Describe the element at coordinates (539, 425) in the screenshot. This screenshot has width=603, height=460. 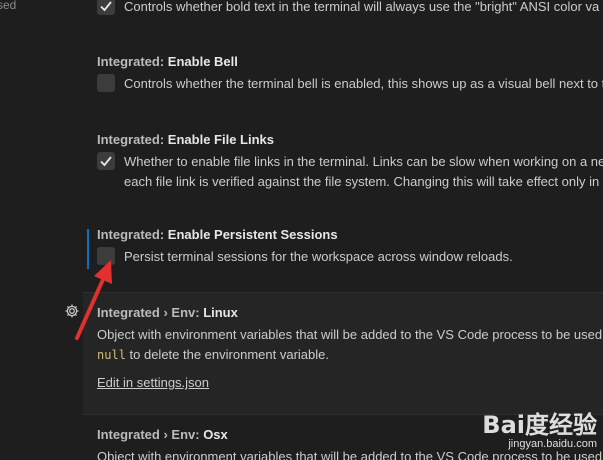
I see `watermark-logo: Bai度经验` at that location.